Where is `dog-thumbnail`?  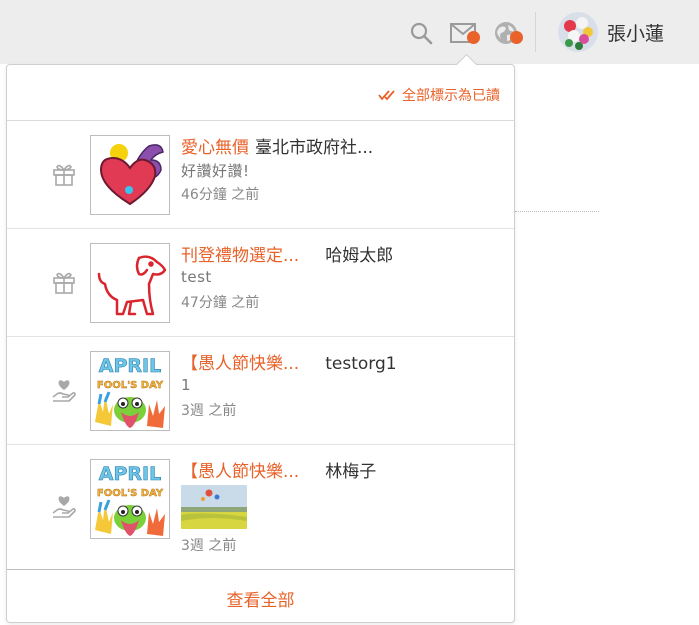 dog-thumbnail is located at coordinates (130, 283).